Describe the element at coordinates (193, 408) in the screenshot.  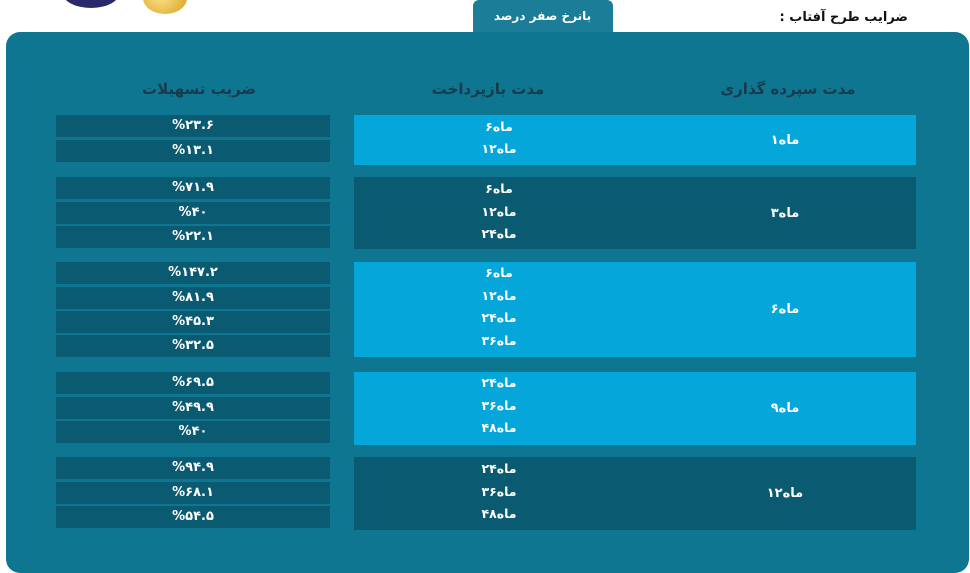
I see `coefficient-cell: %۴۹.۹` at that location.